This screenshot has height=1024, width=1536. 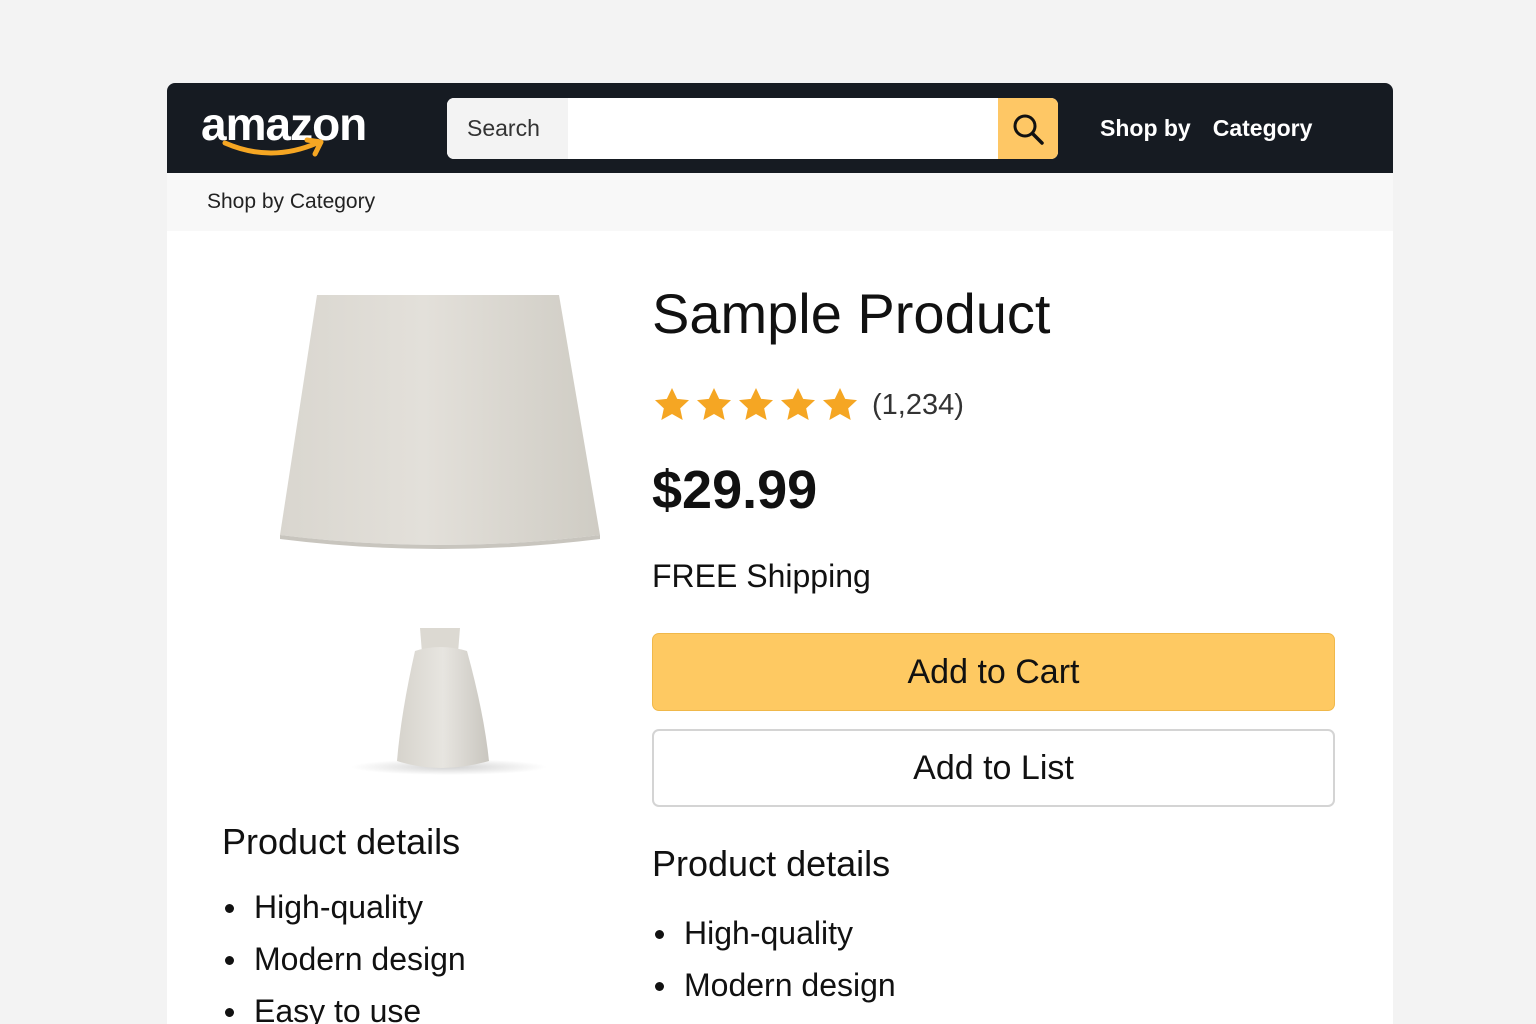 What do you see at coordinates (735, 490) in the screenshot?
I see `product-price: $29.99` at bounding box center [735, 490].